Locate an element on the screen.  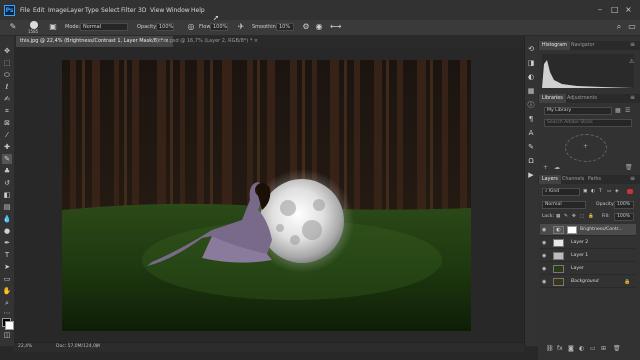
library-search-input: Search Adobe Stock is located at coordinates (588, 123).